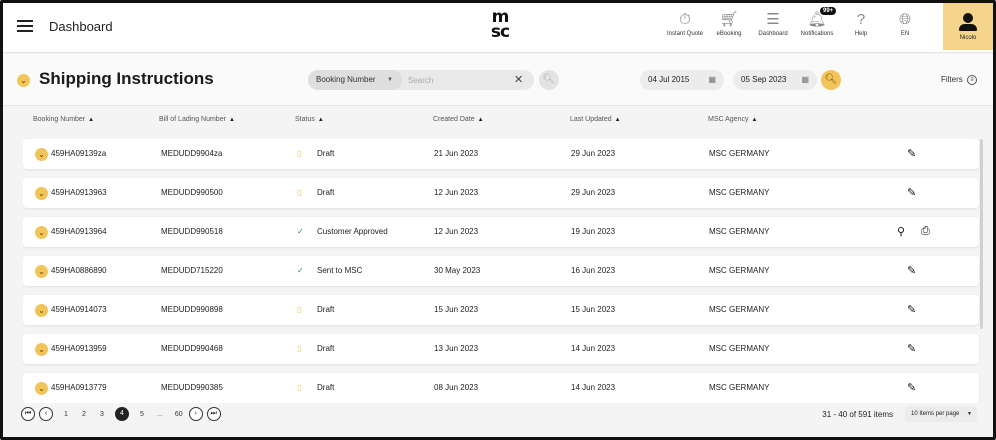  What do you see at coordinates (959, 80) in the screenshot?
I see `filters-button: Filters ≡` at bounding box center [959, 80].